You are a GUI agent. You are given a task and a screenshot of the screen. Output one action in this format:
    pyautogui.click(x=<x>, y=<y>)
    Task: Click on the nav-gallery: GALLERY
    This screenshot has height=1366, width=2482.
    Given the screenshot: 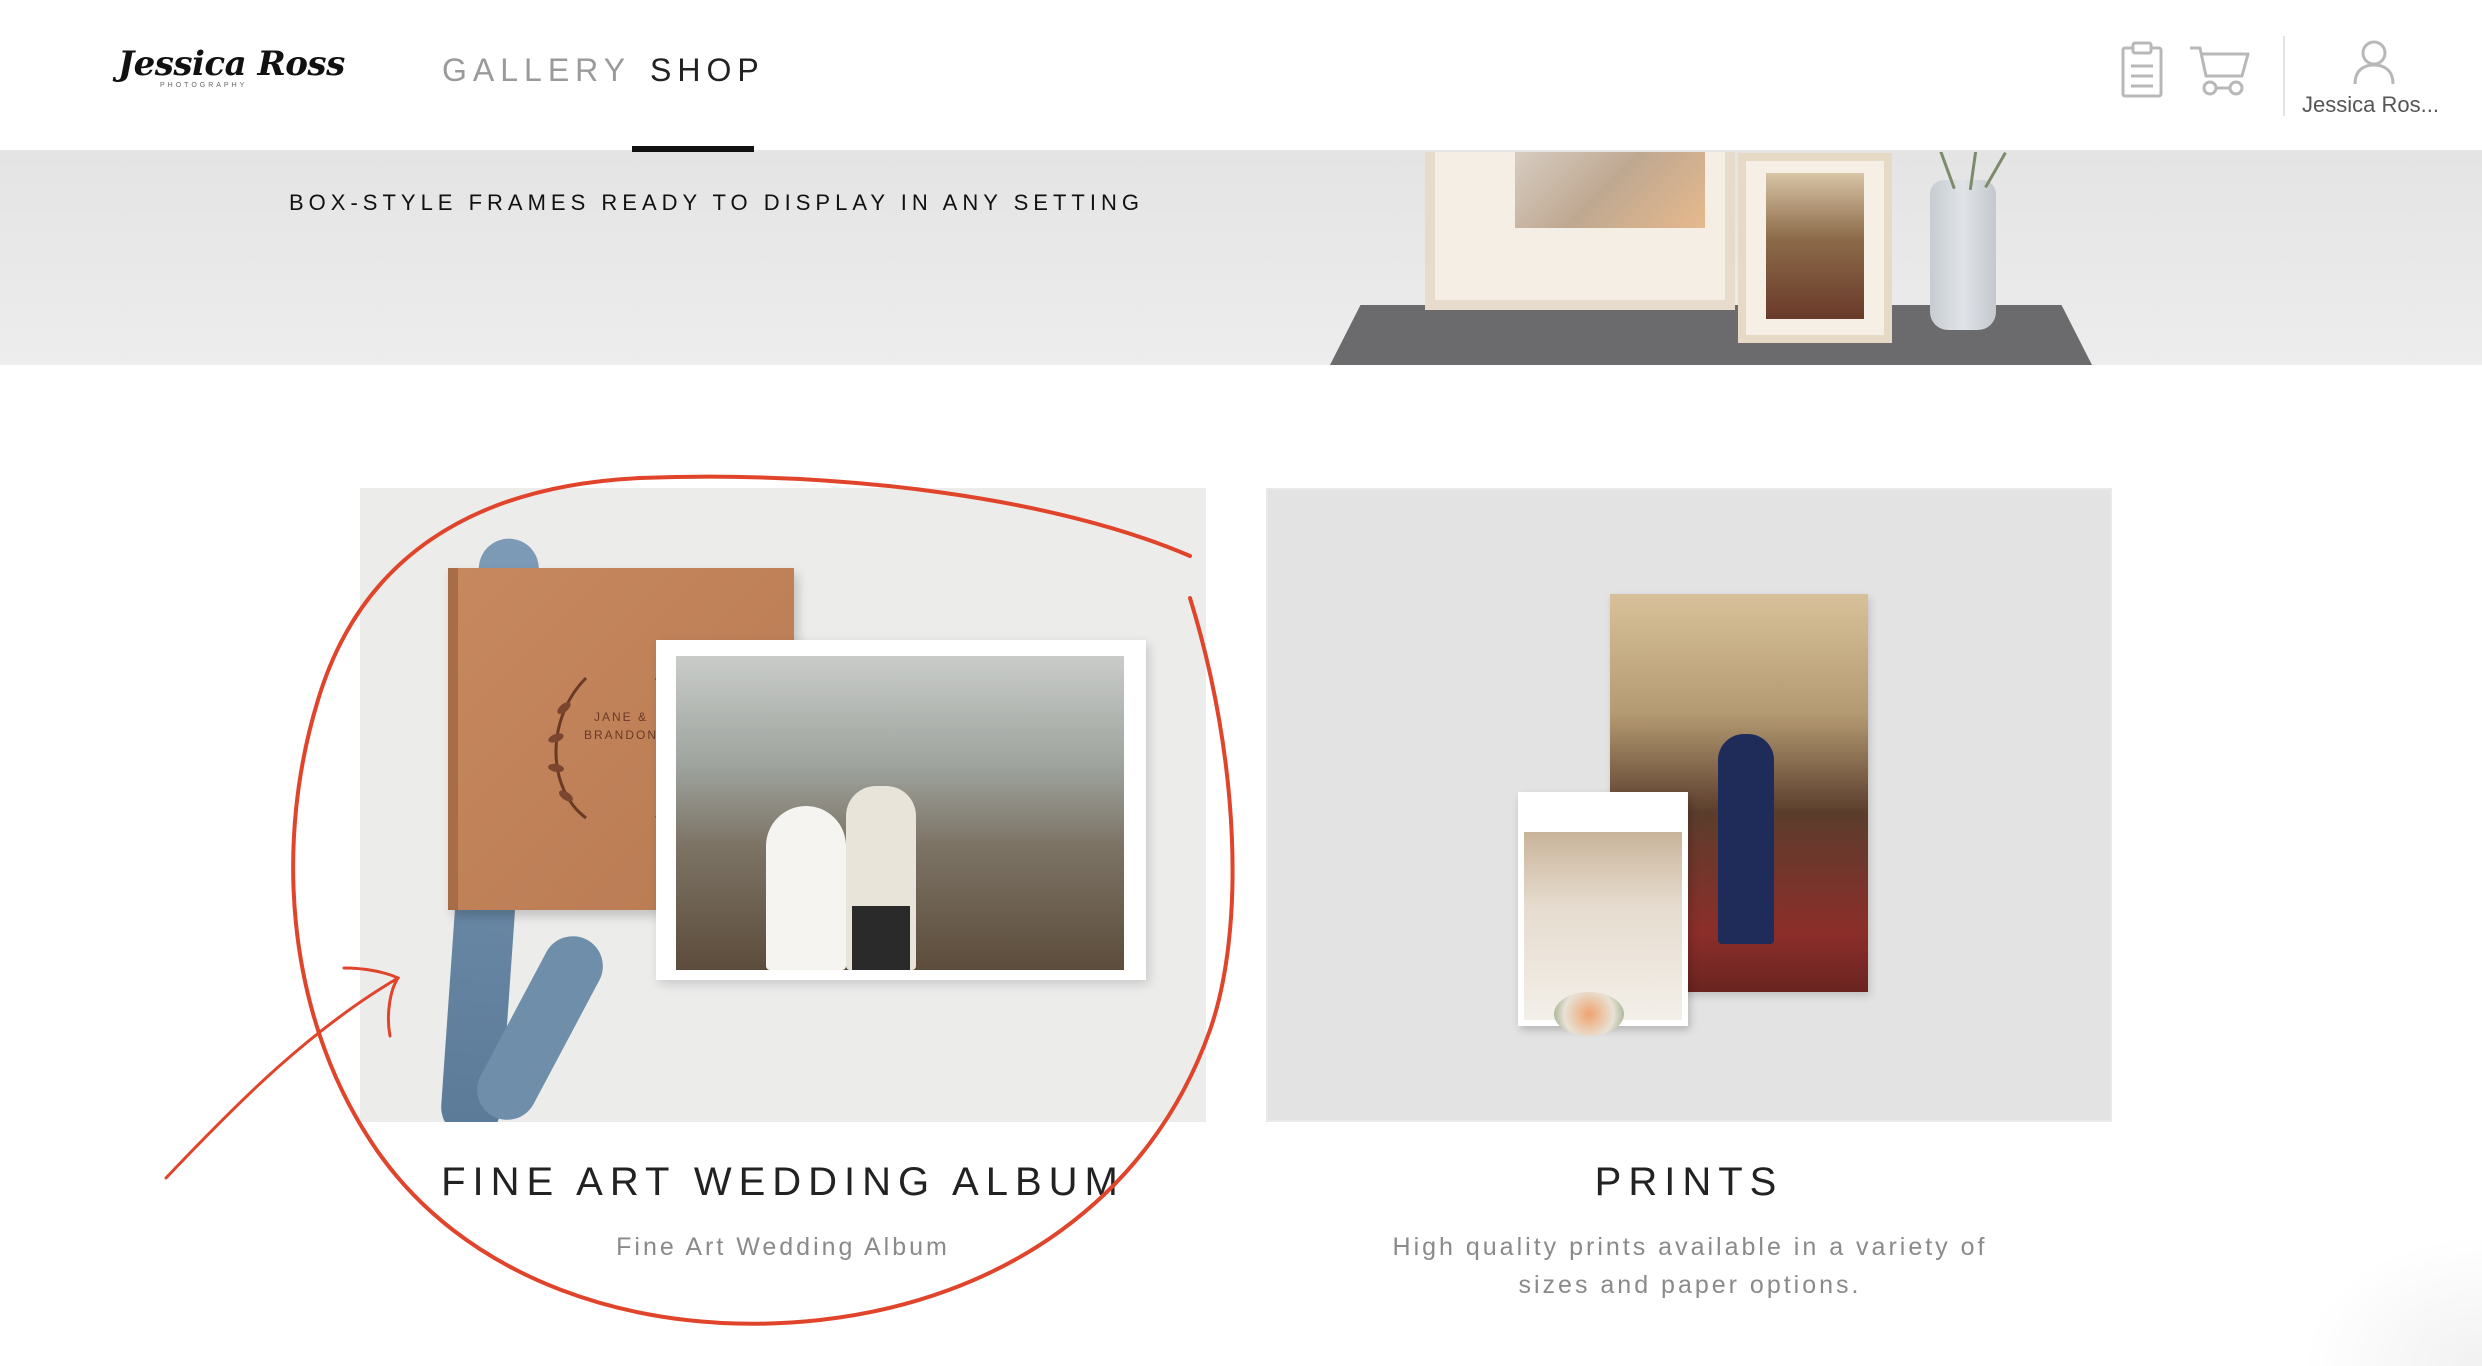 What is the action you would take?
    pyautogui.click(x=536, y=70)
    